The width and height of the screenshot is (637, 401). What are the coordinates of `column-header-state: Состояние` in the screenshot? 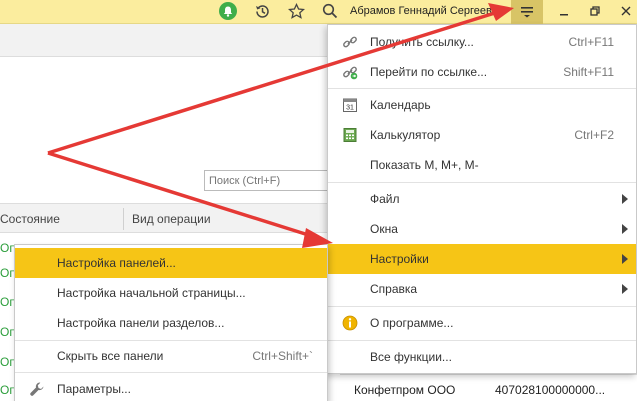 It's located at (30, 219).